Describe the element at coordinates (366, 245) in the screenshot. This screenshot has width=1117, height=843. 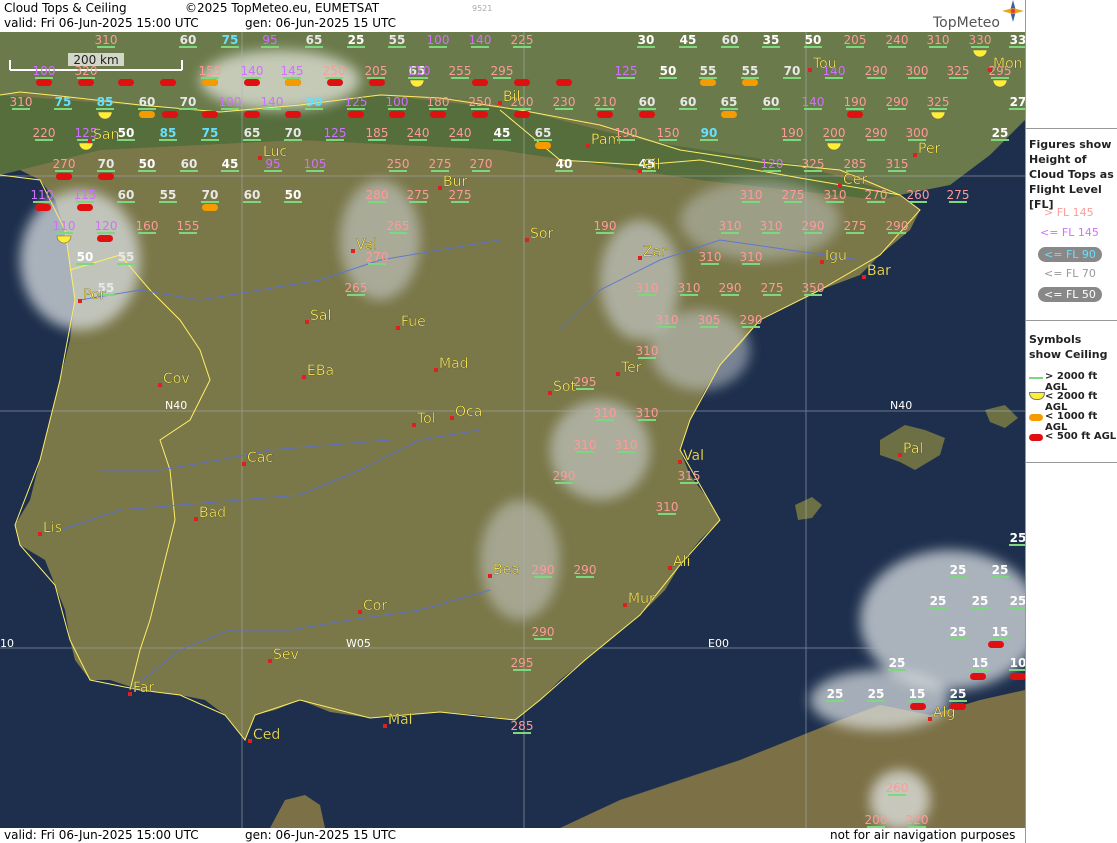
I see `city-label: Val` at that location.